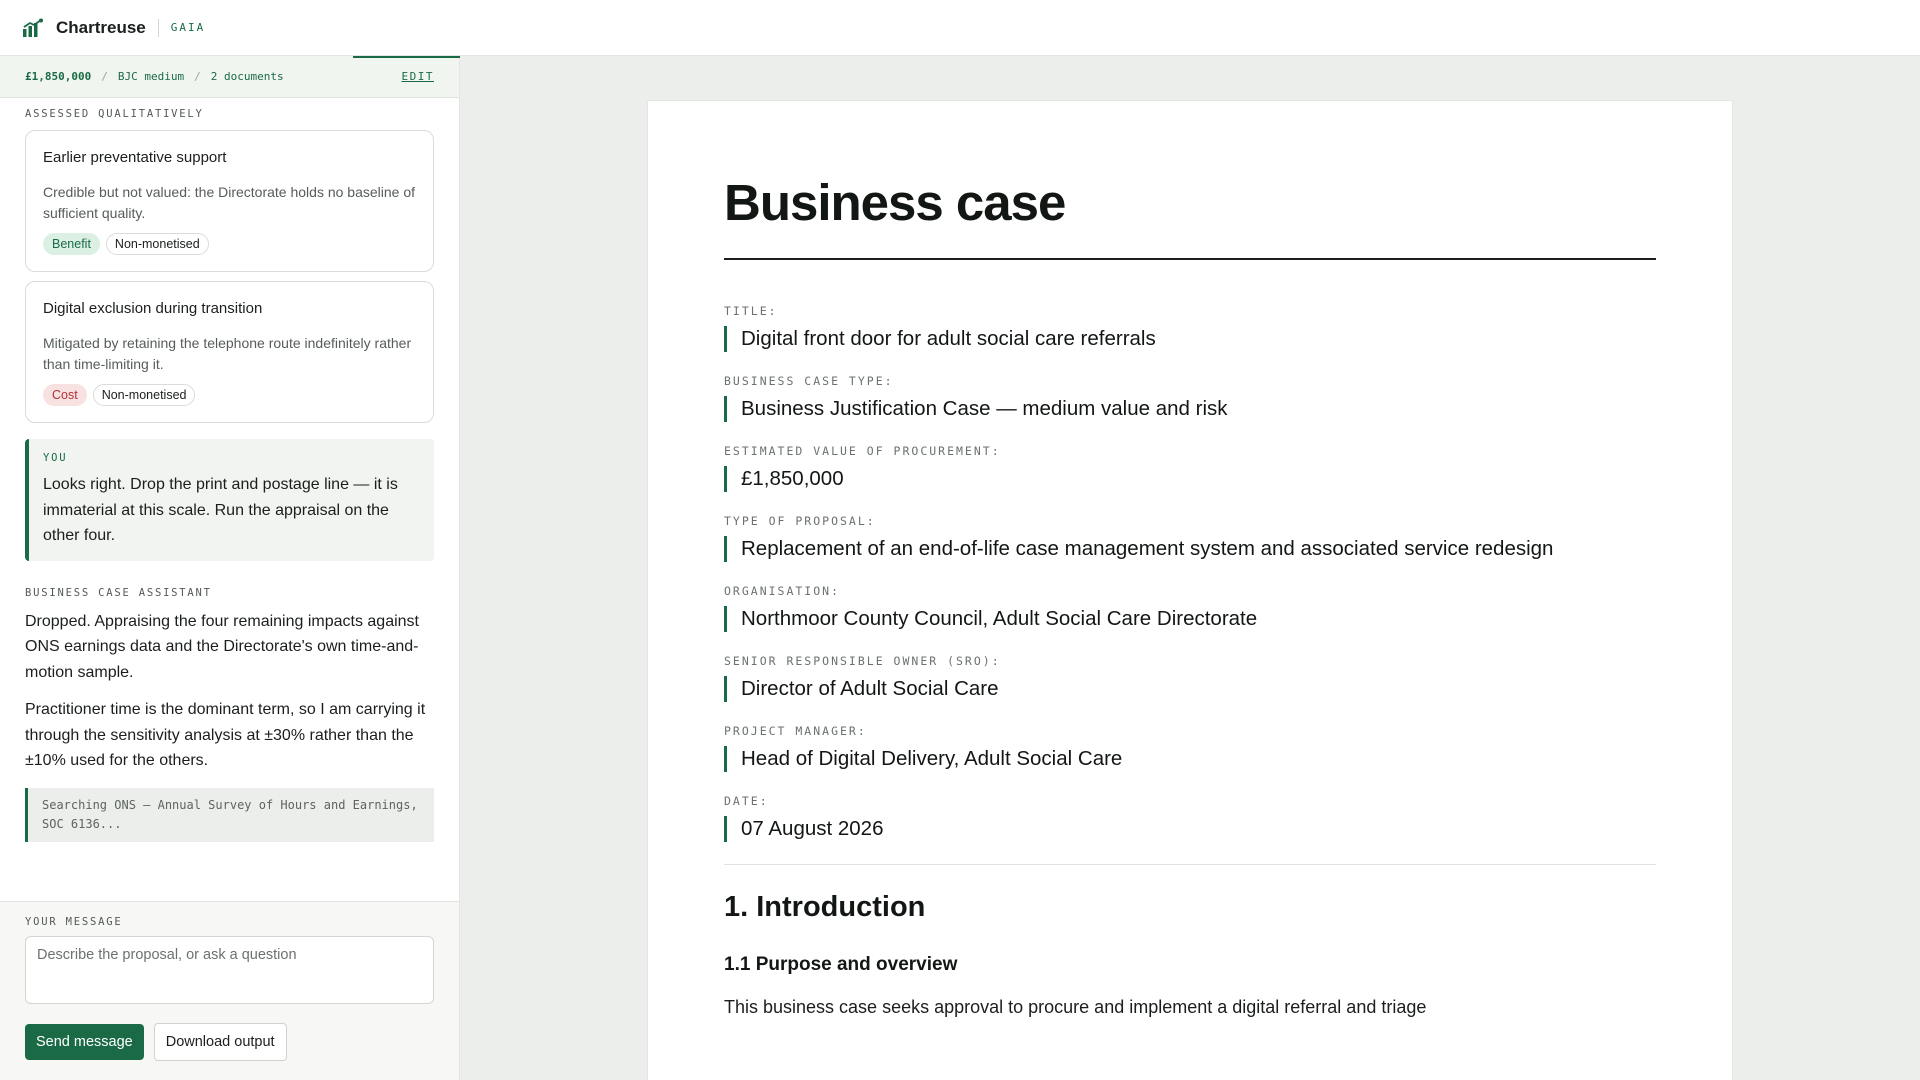  Describe the element at coordinates (65, 395) in the screenshot. I see `cost-tag: Cost` at that location.